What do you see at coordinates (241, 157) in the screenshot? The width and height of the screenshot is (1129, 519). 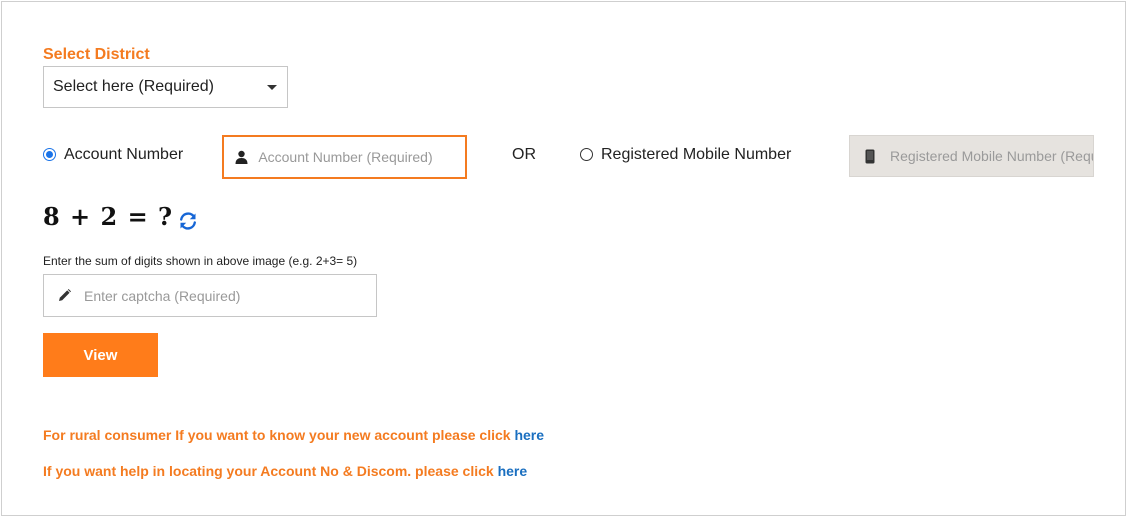 I see `user-icon` at bounding box center [241, 157].